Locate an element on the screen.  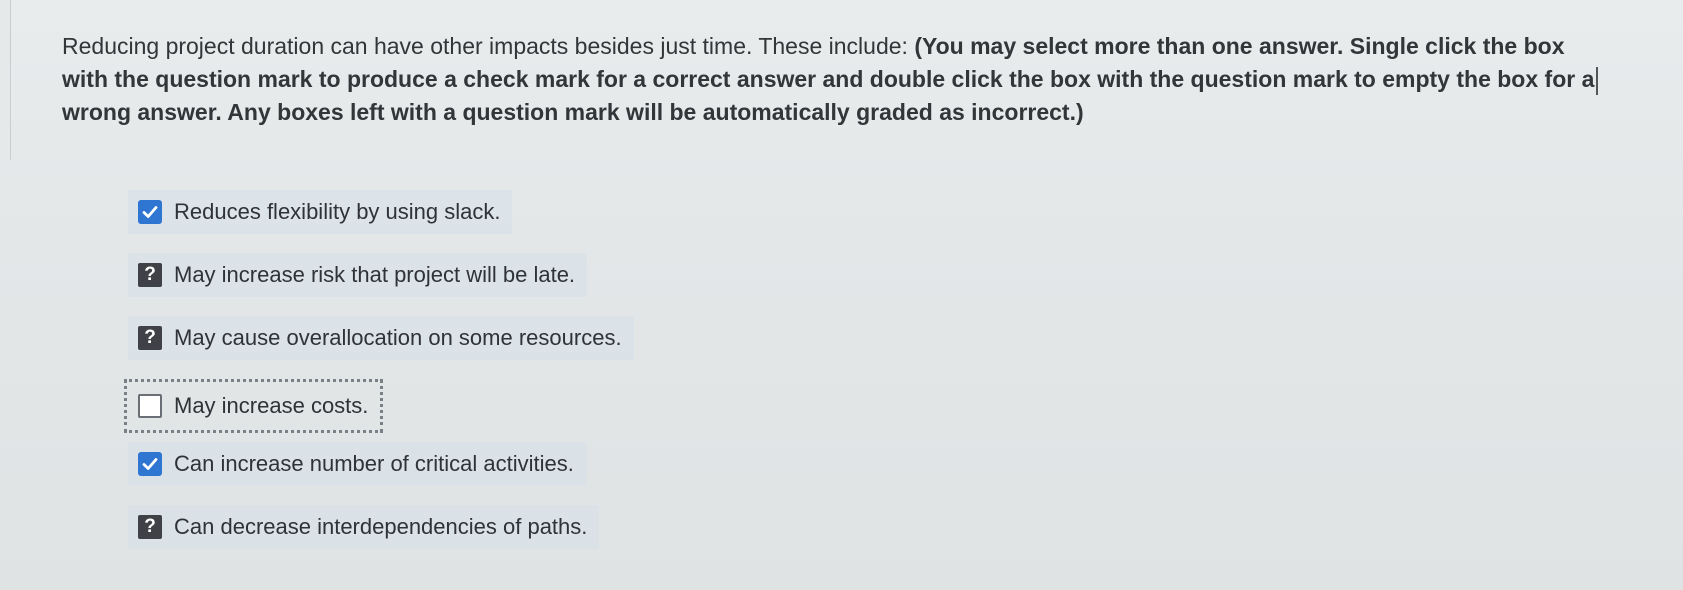
answer-option-4: May increase costs. is located at coordinates (254, 406).